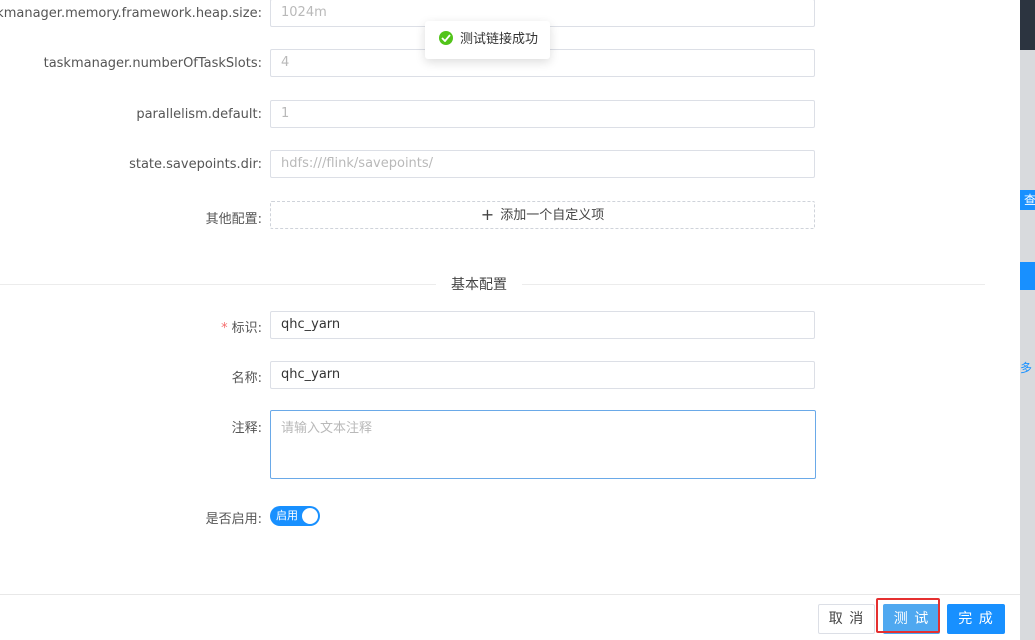 Image resolution: width=1035 pixels, height=640 pixels. I want to click on identifier-label: 标识:, so click(246, 328).